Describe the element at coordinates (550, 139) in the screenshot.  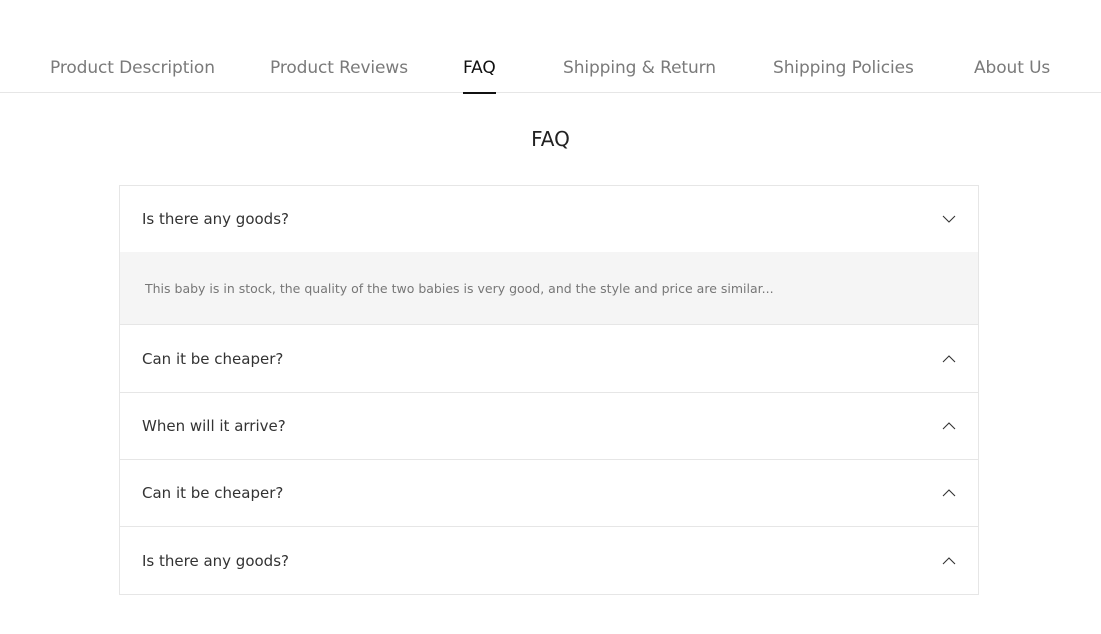
I see `faq-title: FAQ` at that location.